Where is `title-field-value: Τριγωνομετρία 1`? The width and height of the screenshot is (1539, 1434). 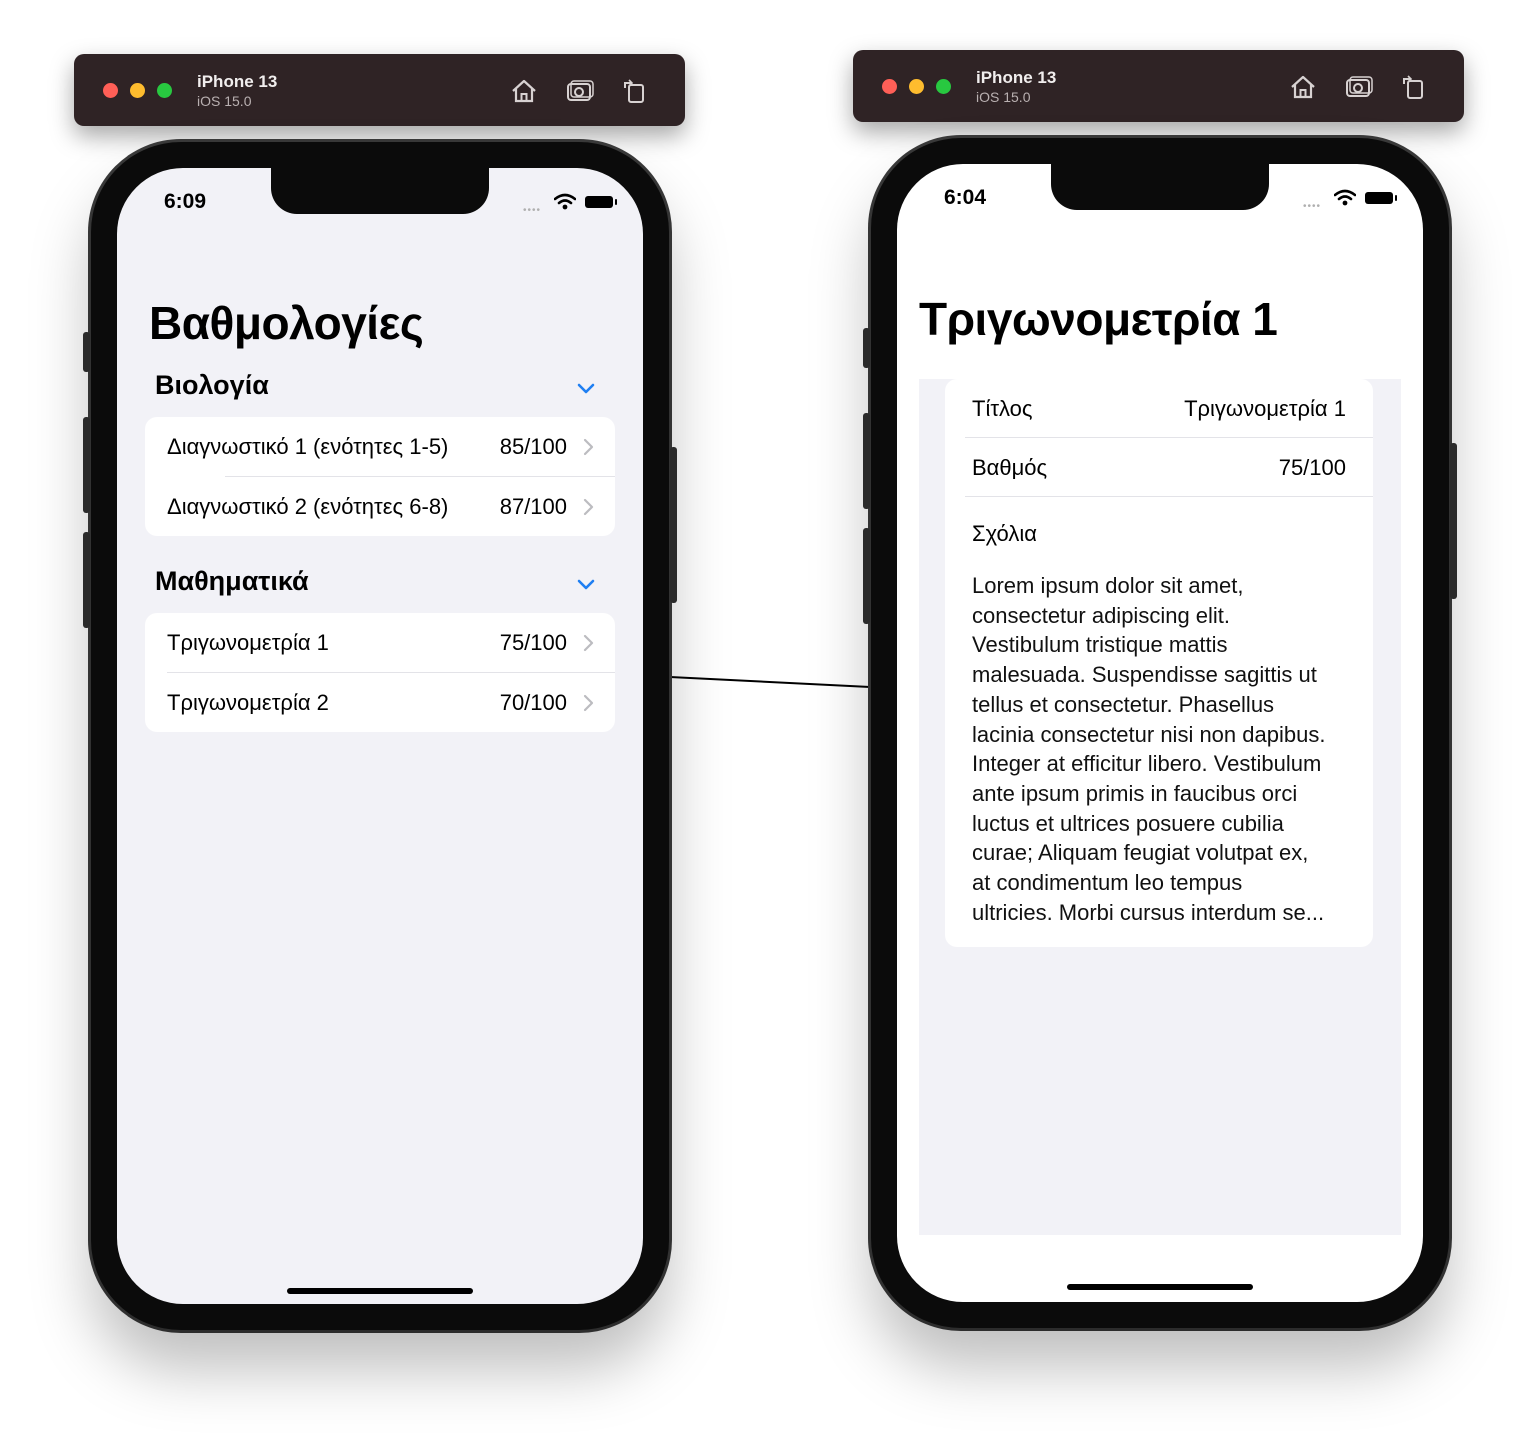
title-field-value: Τριγωνομετρία 1 is located at coordinates (1265, 408).